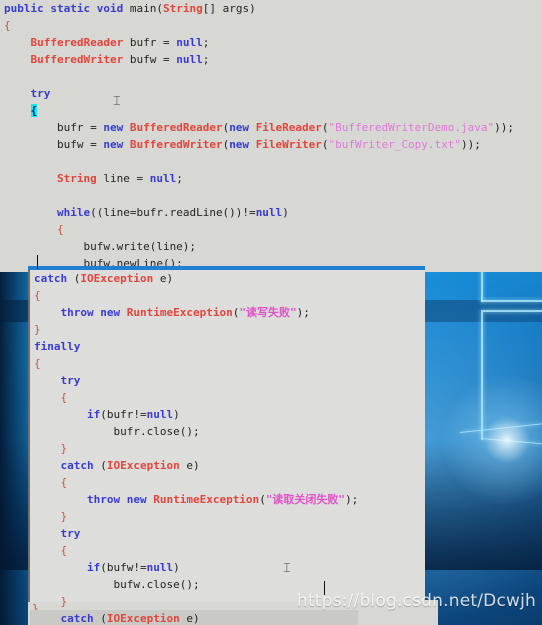  Describe the element at coordinates (194, 584) in the screenshot. I see `code-line: bufw.close();` at that location.